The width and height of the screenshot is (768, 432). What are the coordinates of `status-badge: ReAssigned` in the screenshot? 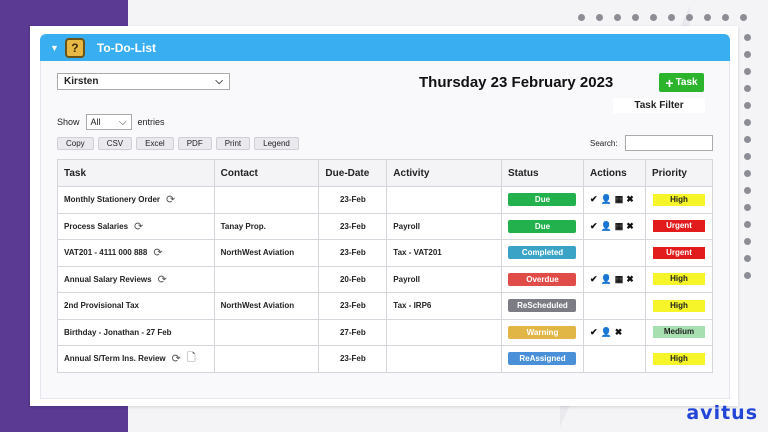 It's located at (542, 359).